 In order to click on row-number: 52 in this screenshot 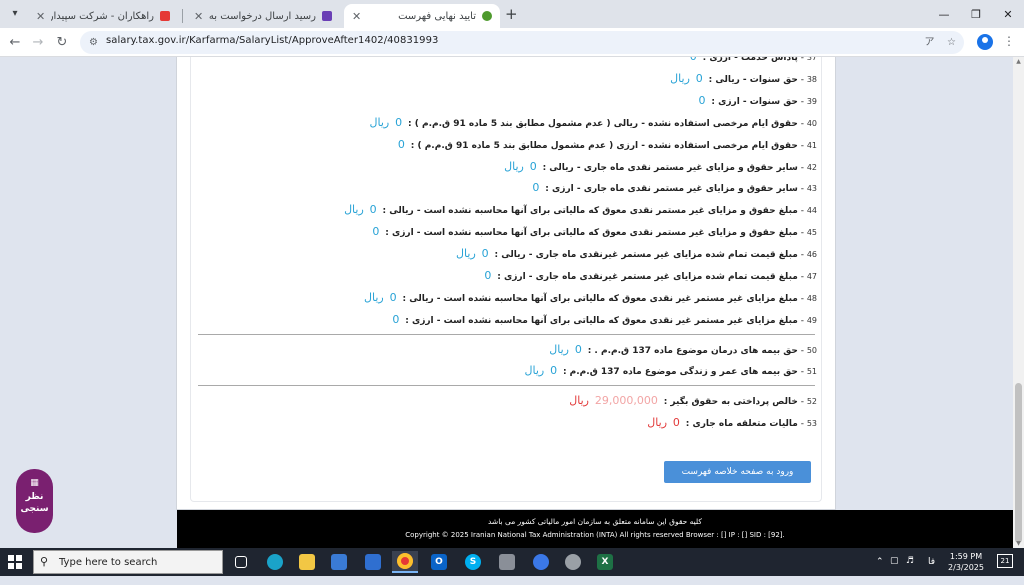, I will do `click(811, 401)`.